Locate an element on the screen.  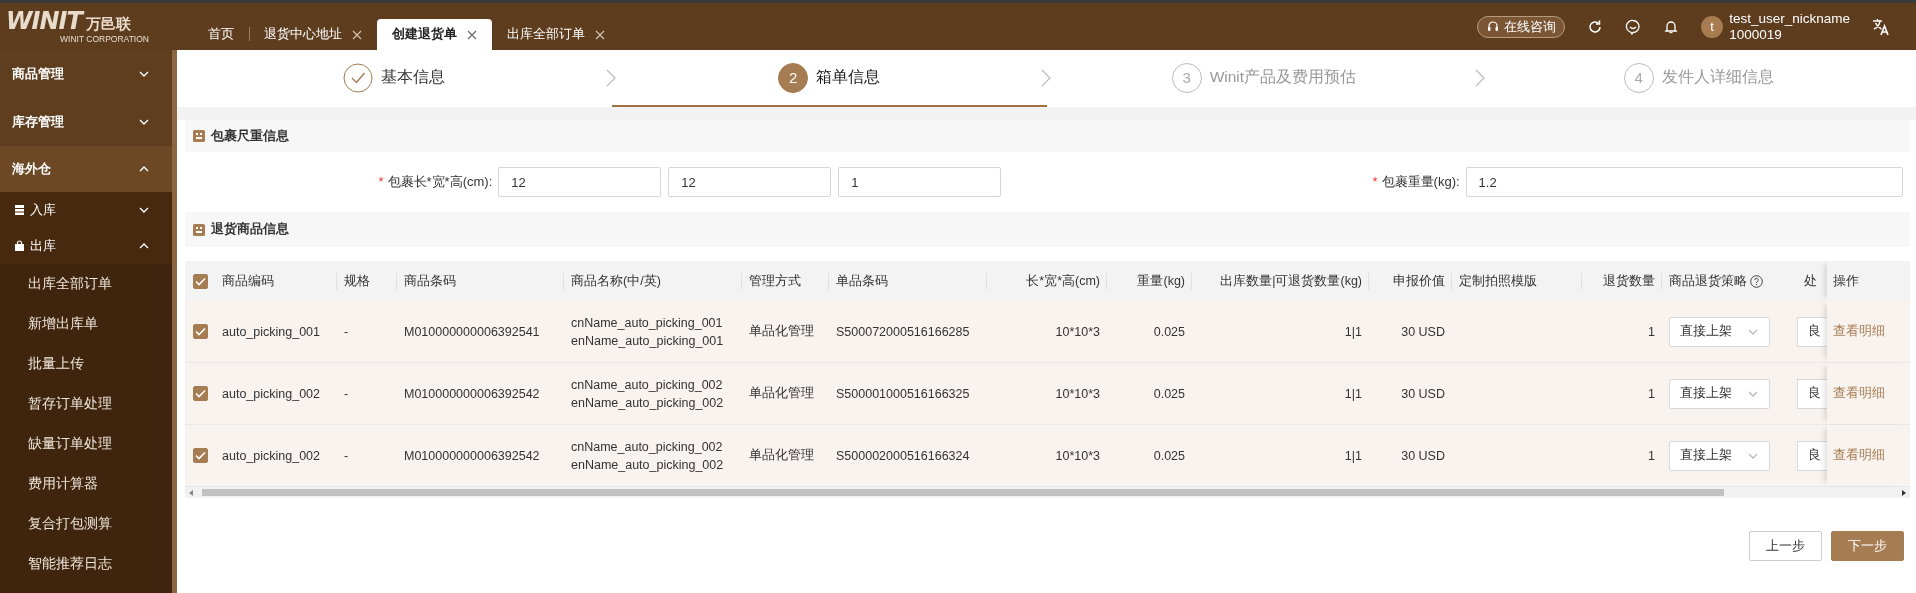
table-cell-text: 10*10*3 is located at coordinates (1077, 455).